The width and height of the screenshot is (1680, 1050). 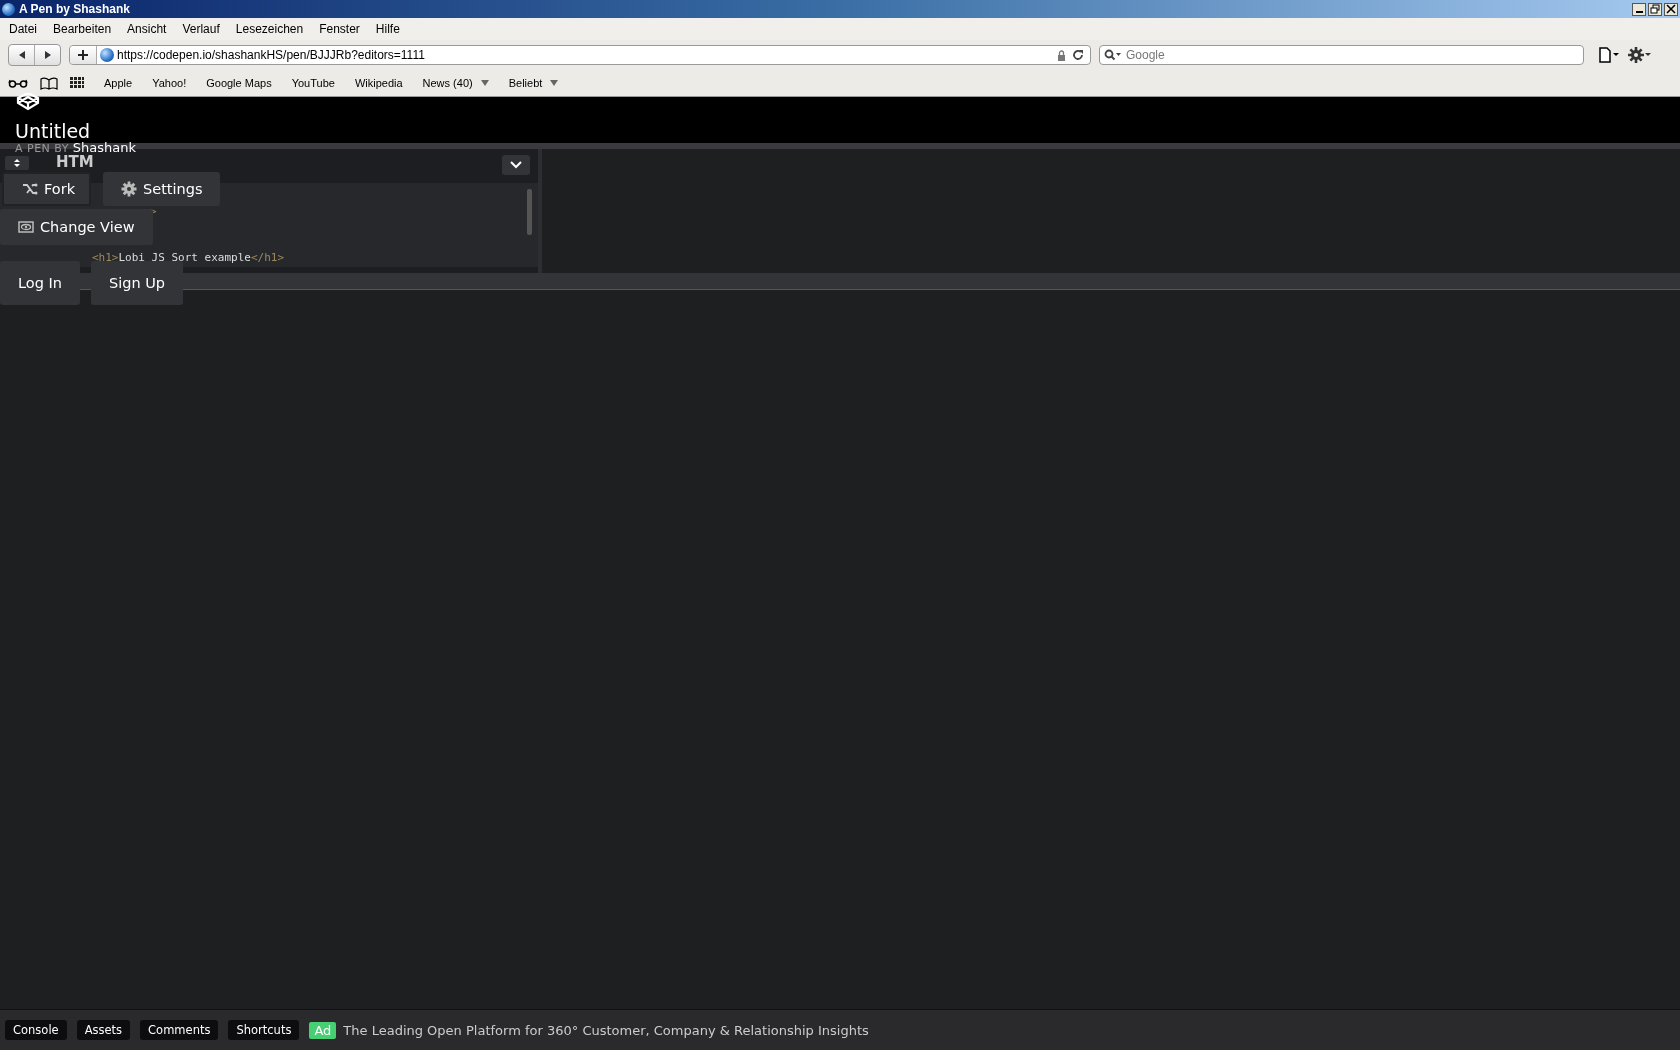 What do you see at coordinates (169, 83) in the screenshot?
I see `bookmark-item: Yahoo!` at bounding box center [169, 83].